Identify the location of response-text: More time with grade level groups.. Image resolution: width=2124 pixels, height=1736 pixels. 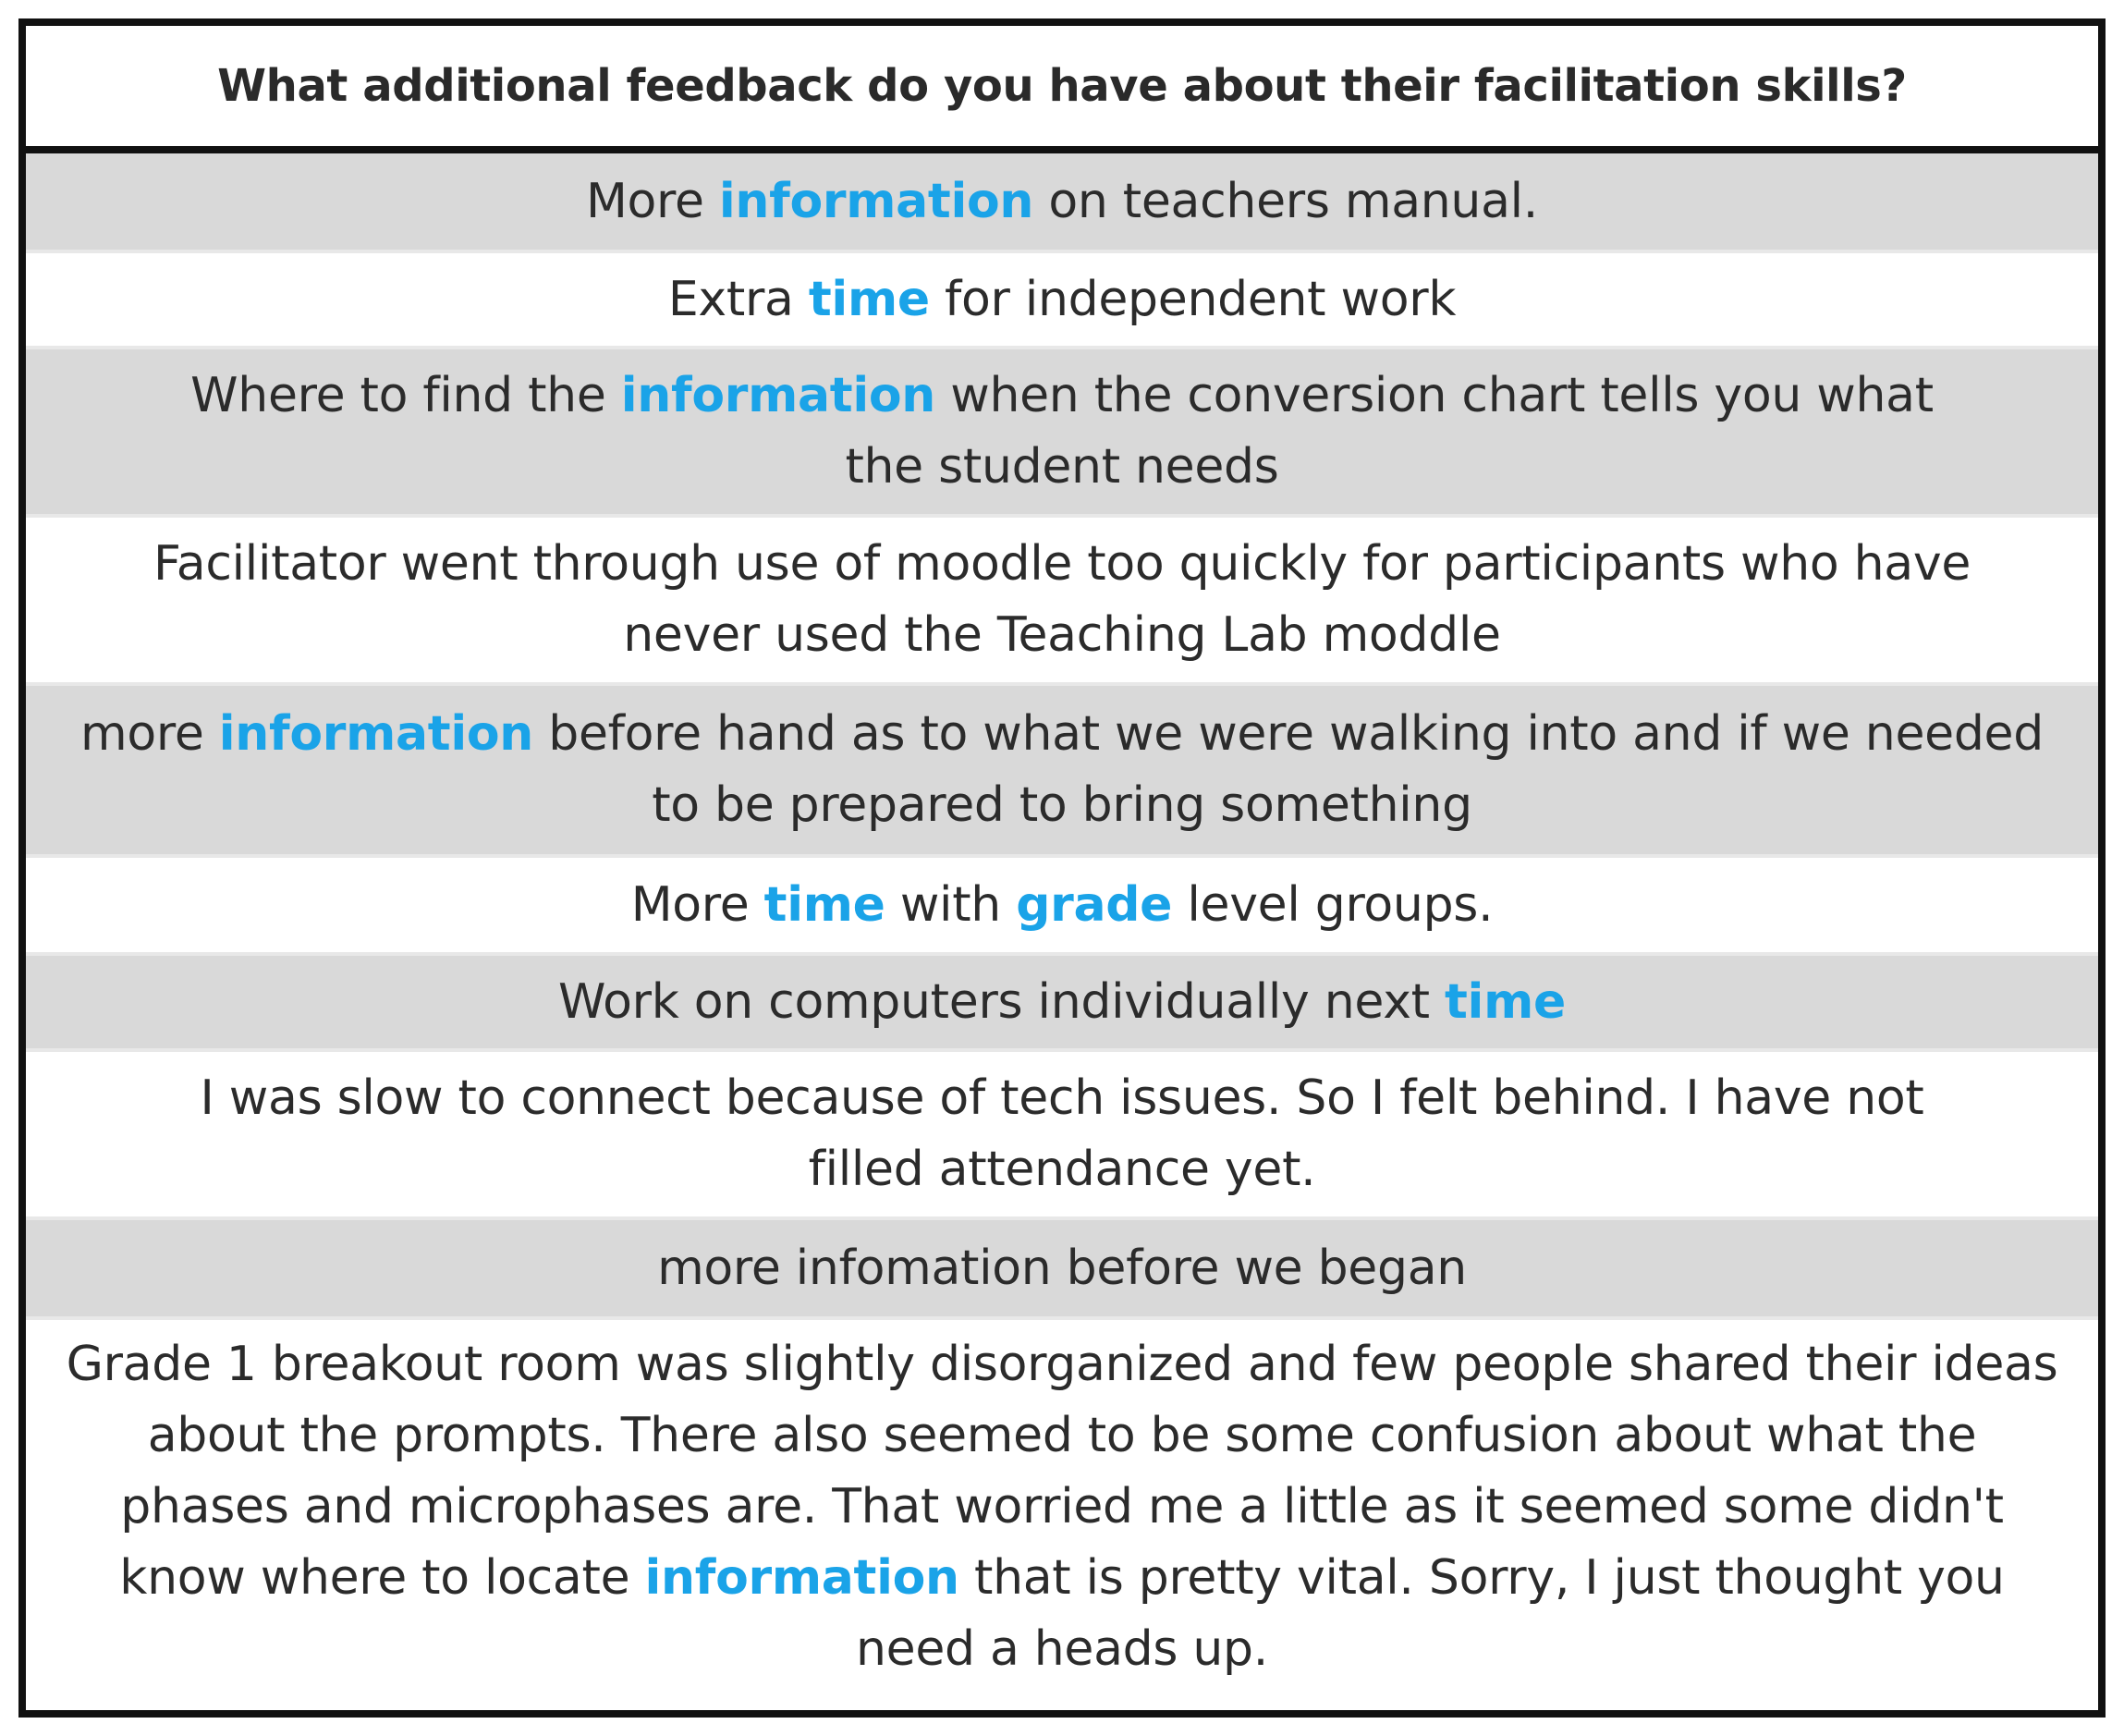
(1062, 905).